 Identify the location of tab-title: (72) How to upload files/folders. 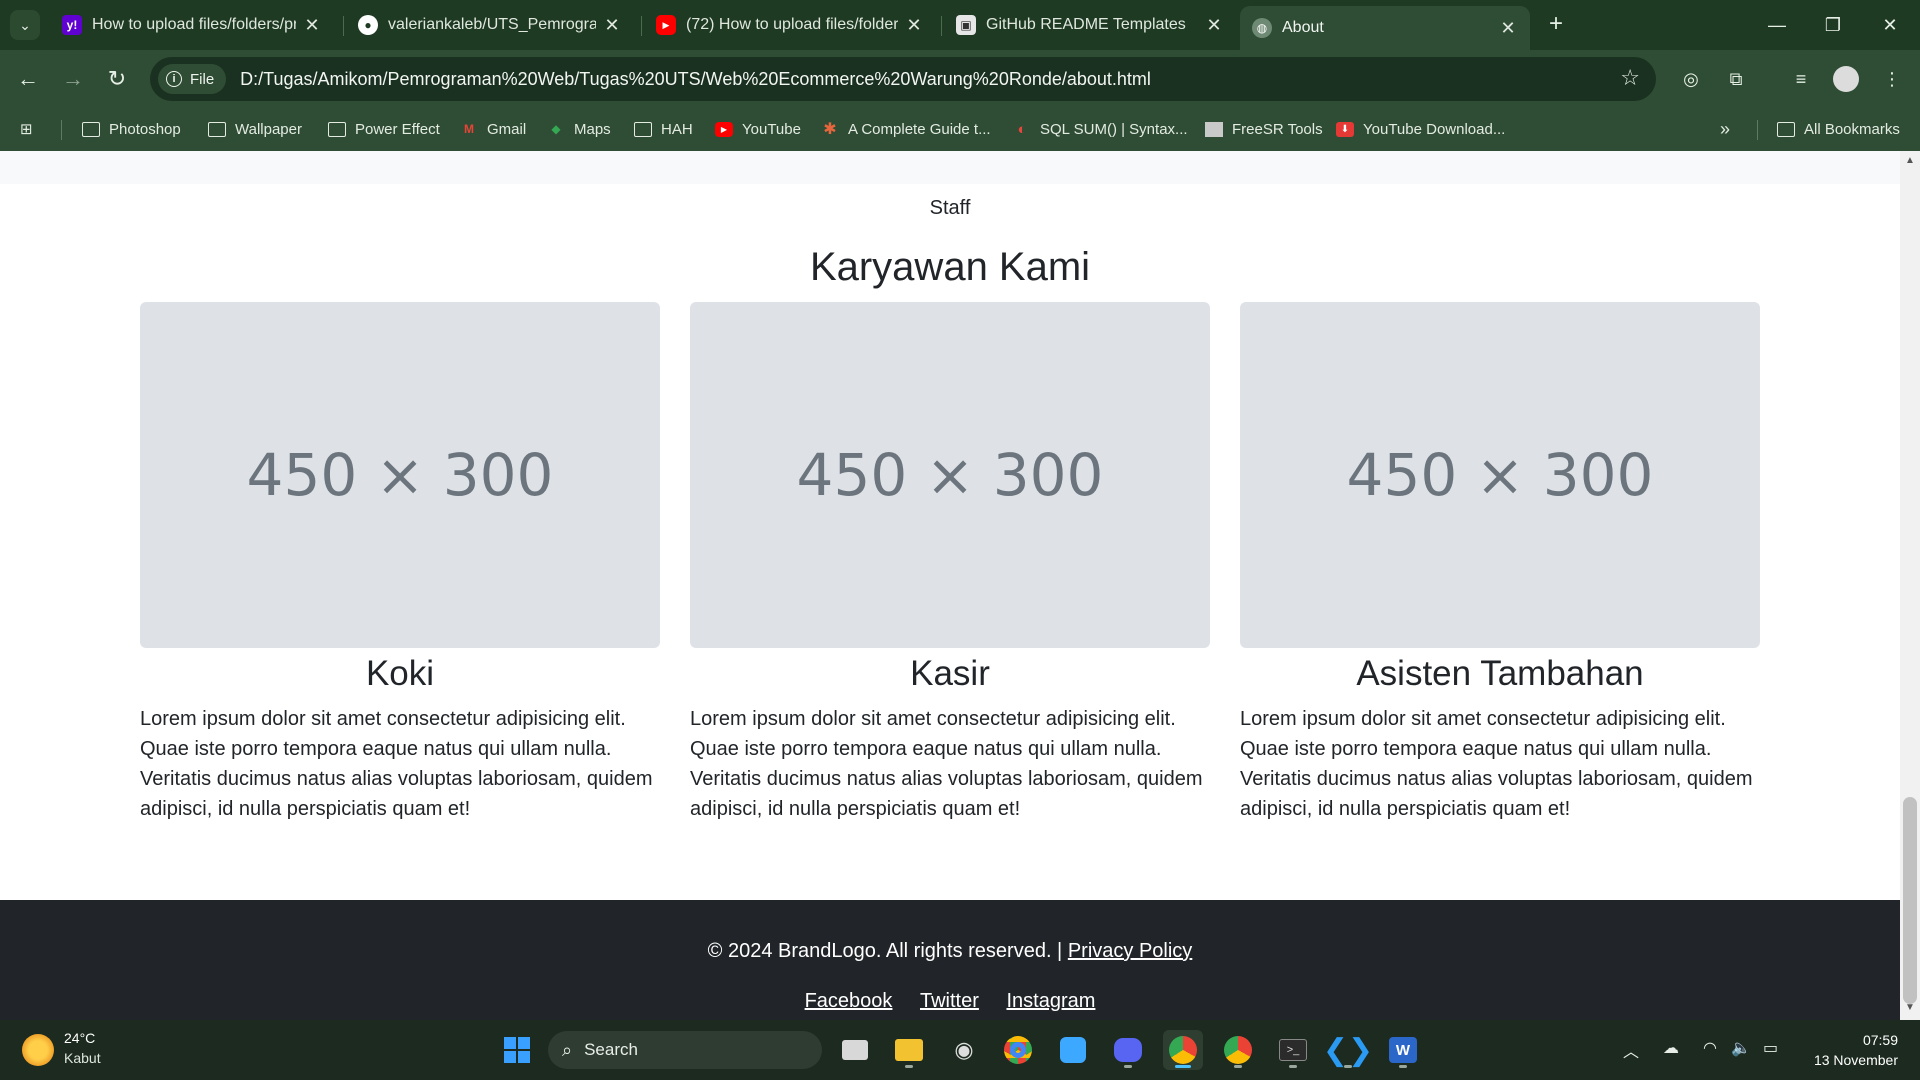
(792, 24).